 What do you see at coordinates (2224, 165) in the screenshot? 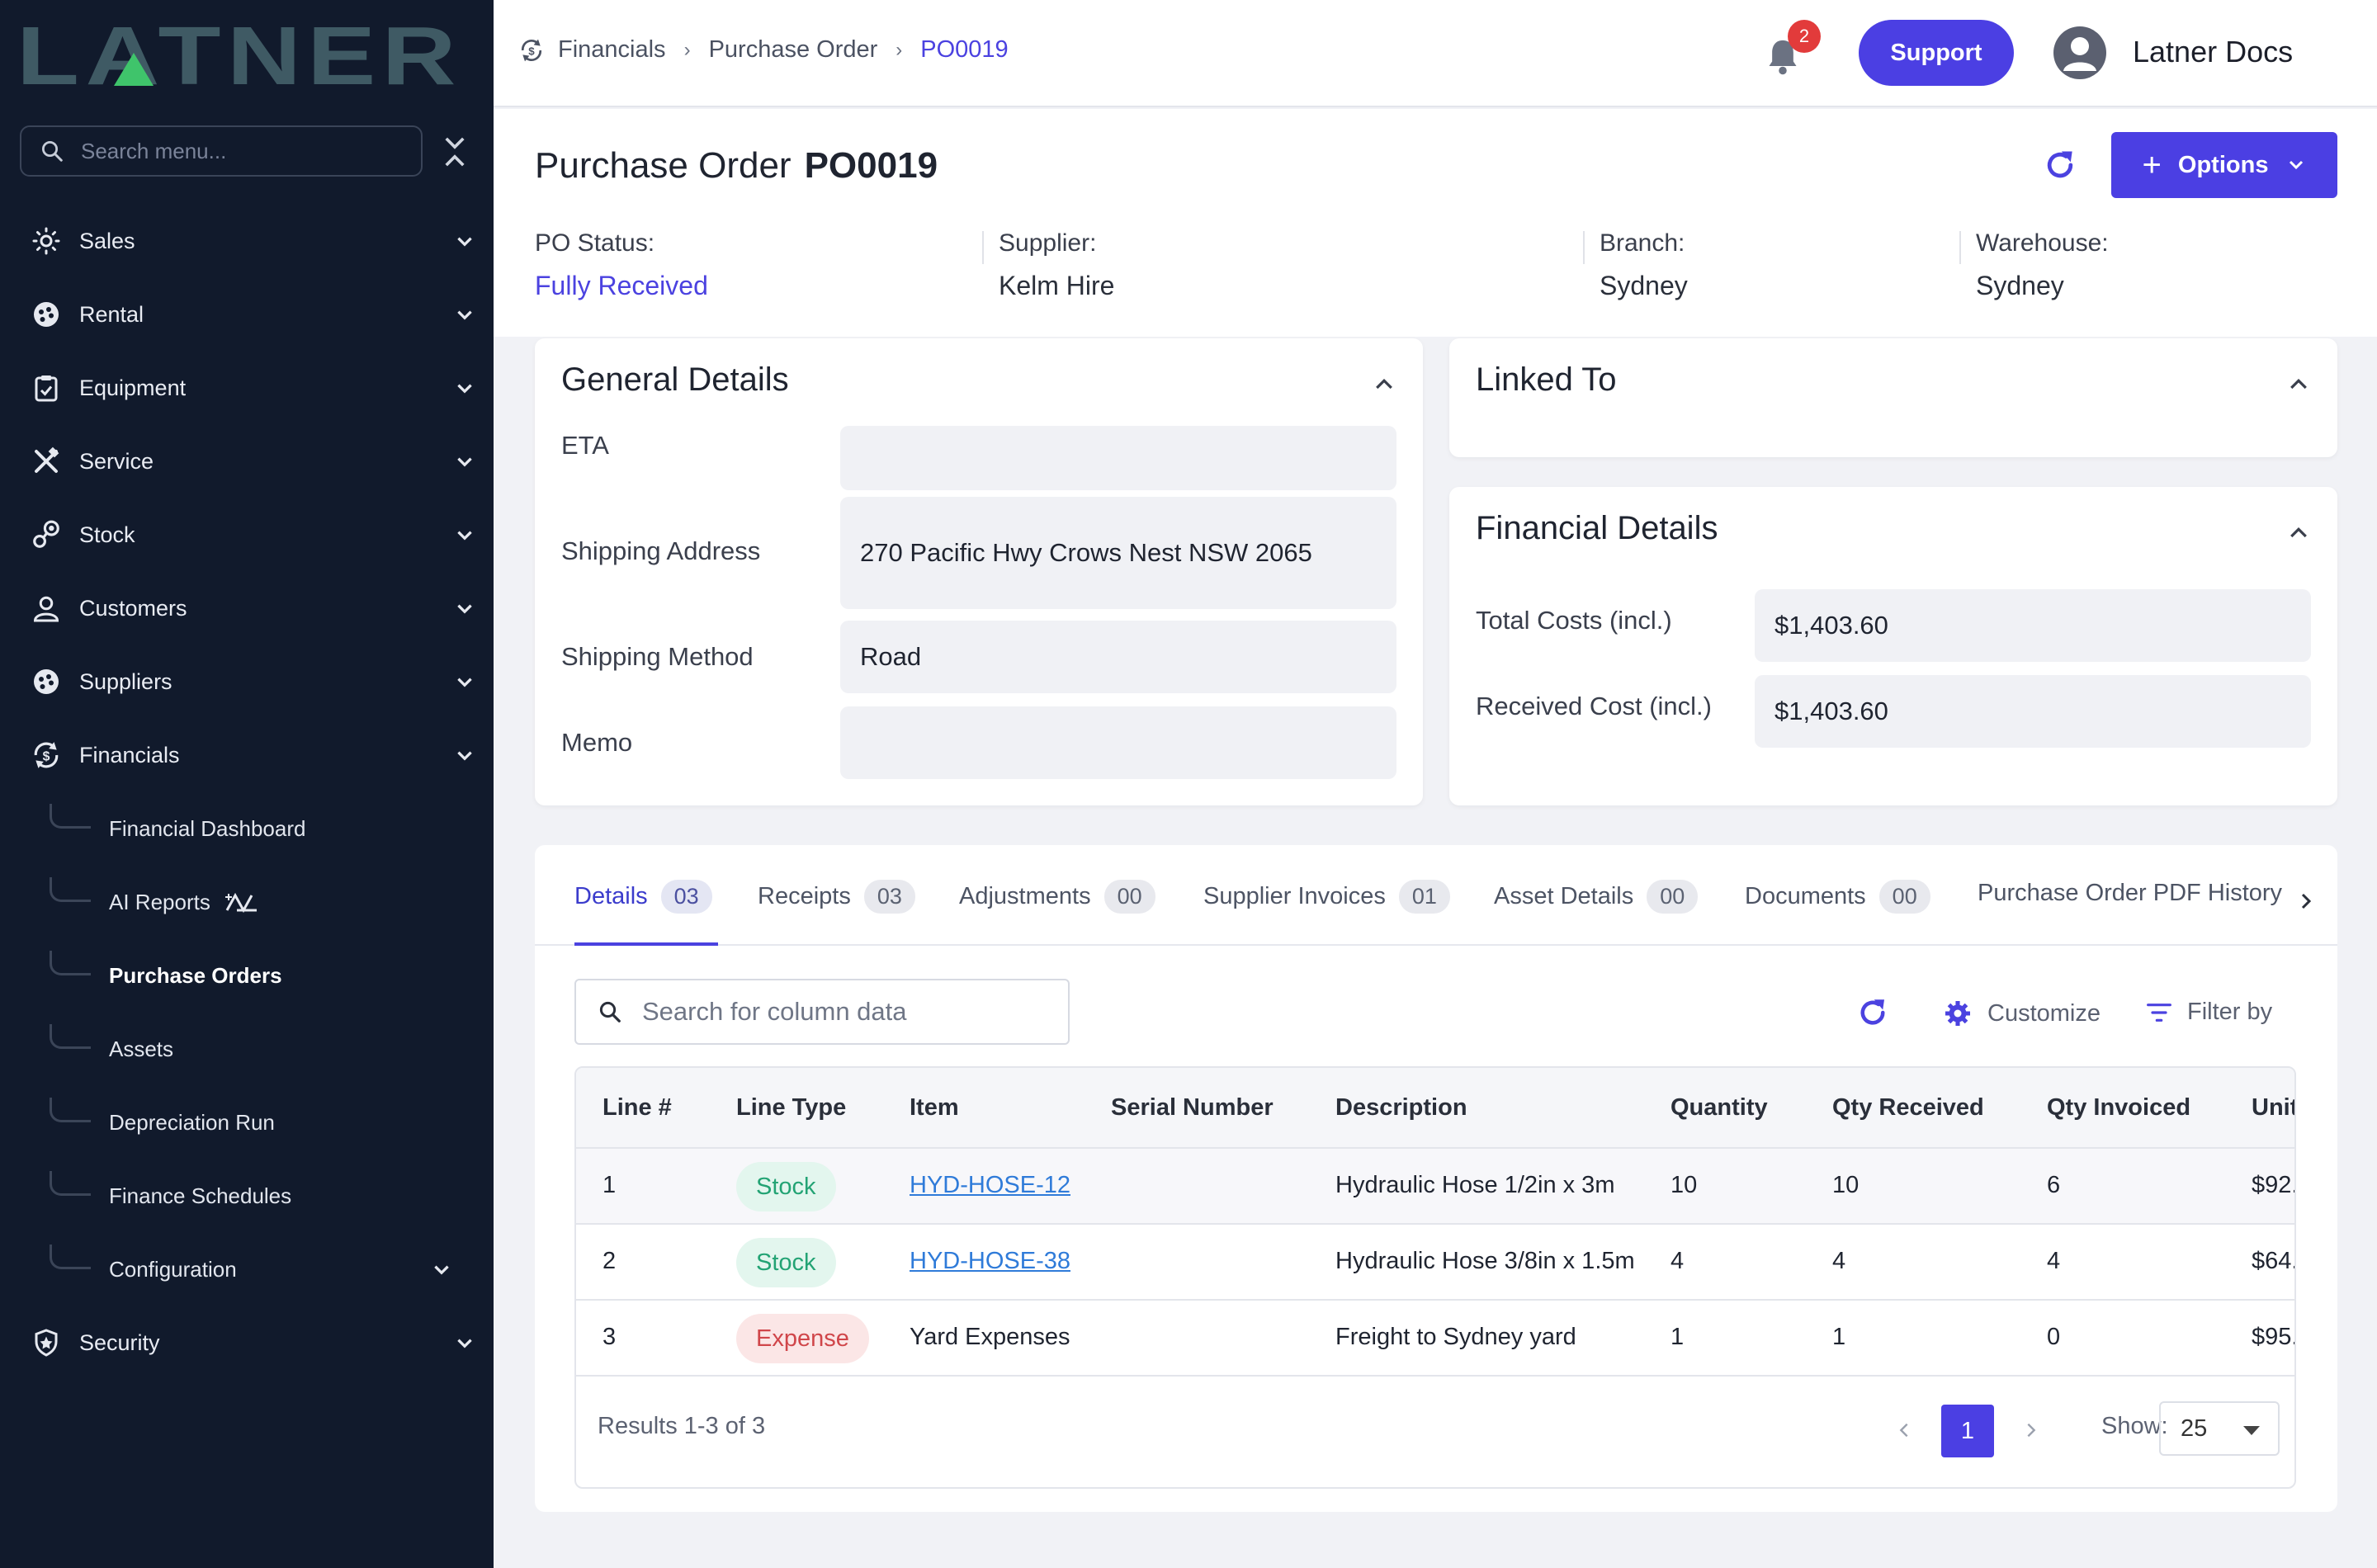
I see `options-button: + Options` at bounding box center [2224, 165].